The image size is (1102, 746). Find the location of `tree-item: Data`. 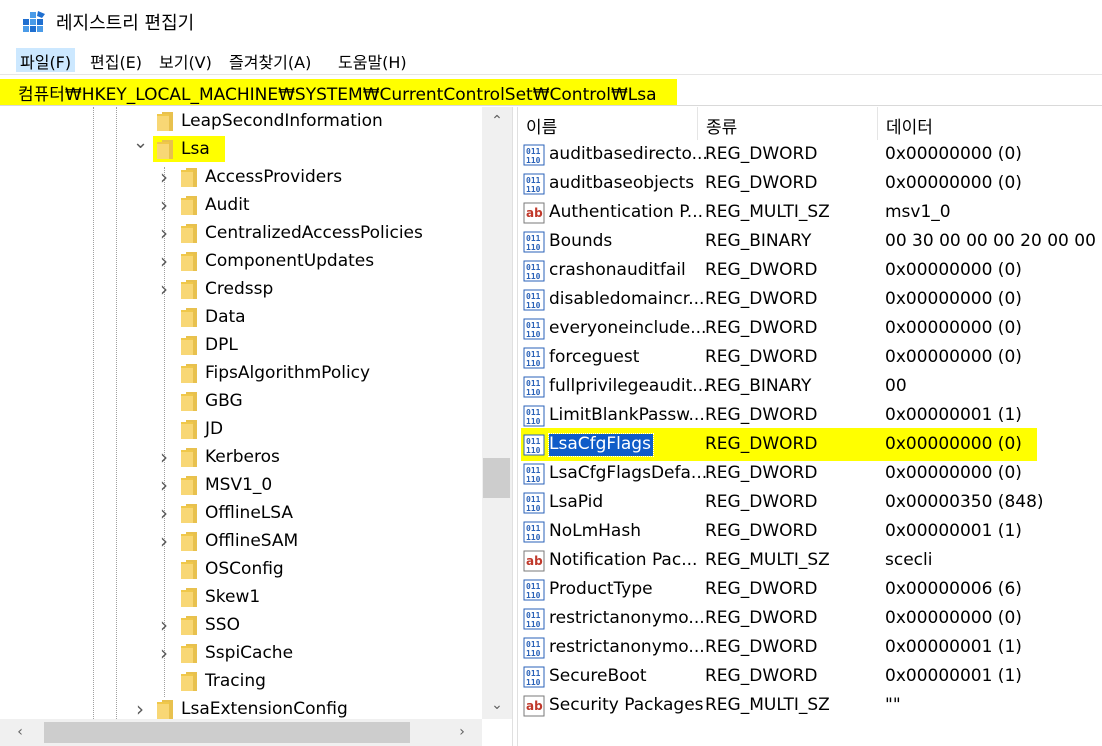

tree-item: Data is located at coordinates (241, 318).